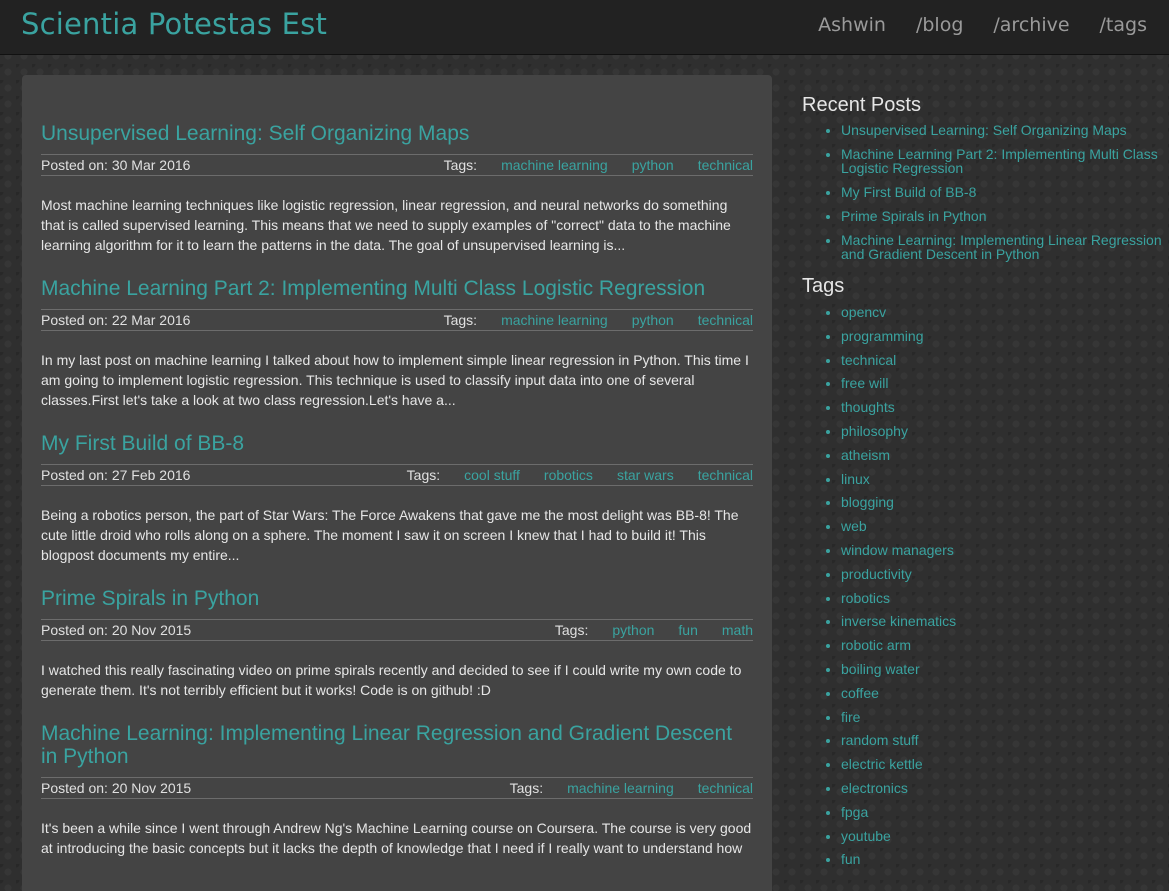 The width and height of the screenshot is (1169, 891). I want to click on sidebar-tag-link: thoughts, so click(868, 407).